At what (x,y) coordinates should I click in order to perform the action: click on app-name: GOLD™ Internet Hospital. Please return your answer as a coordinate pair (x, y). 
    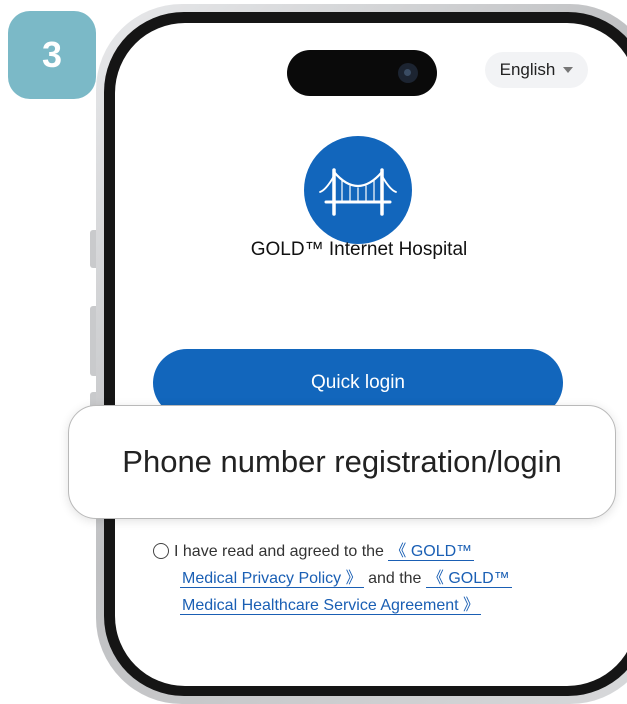
    Looking at the image, I should click on (359, 249).